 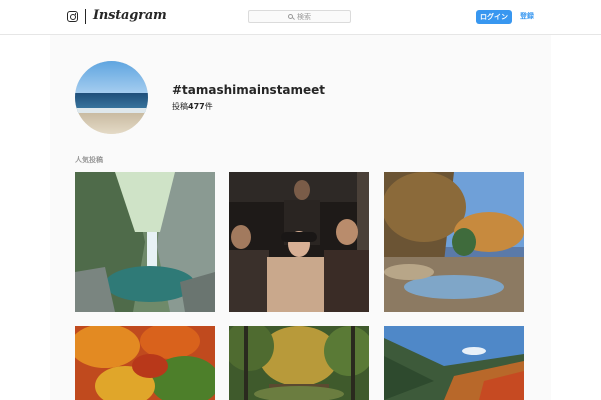 What do you see at coordinates (130, 15) in the screenshot?
I see `instagram-wordmark: Instagram` at bounding box center [130, 15].